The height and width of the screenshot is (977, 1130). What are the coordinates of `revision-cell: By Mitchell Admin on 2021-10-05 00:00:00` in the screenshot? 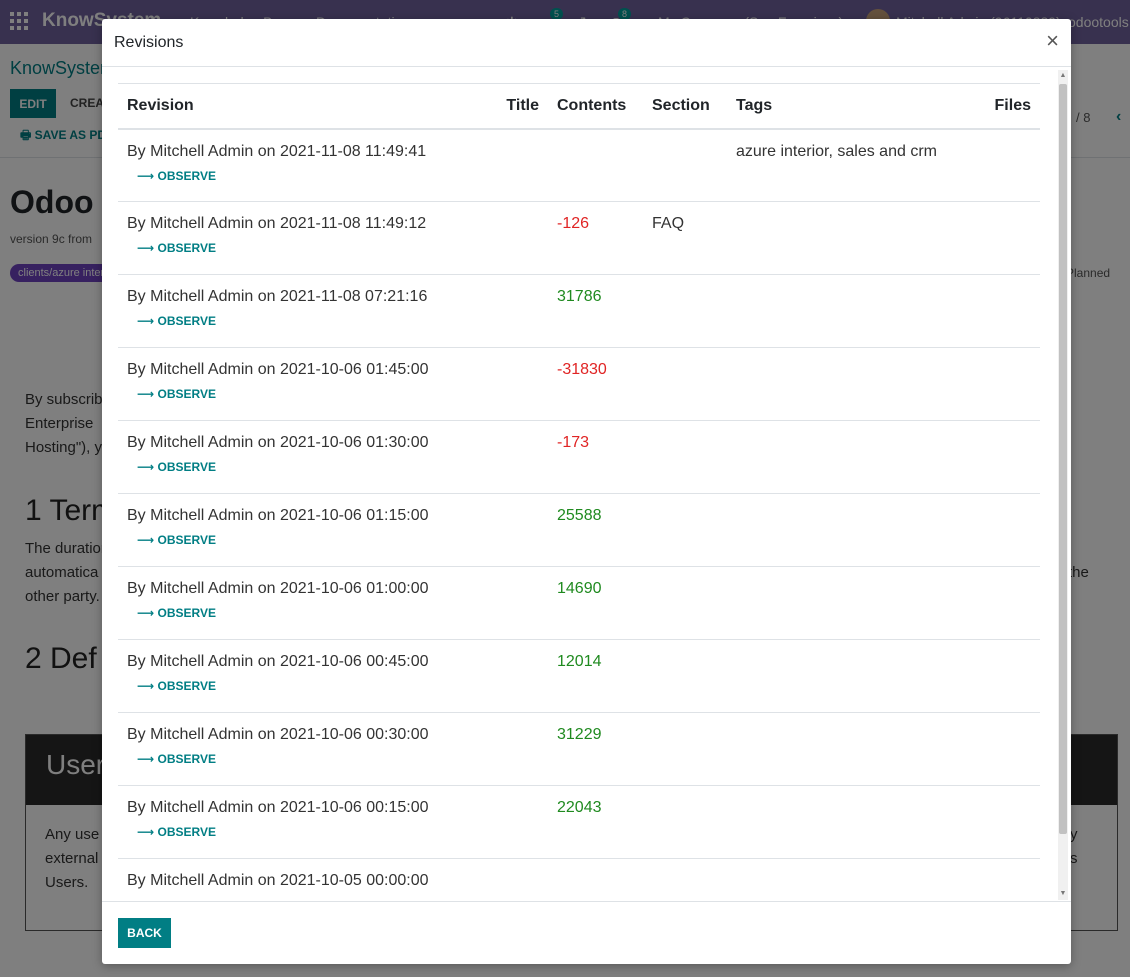 It's located at (304, 879).